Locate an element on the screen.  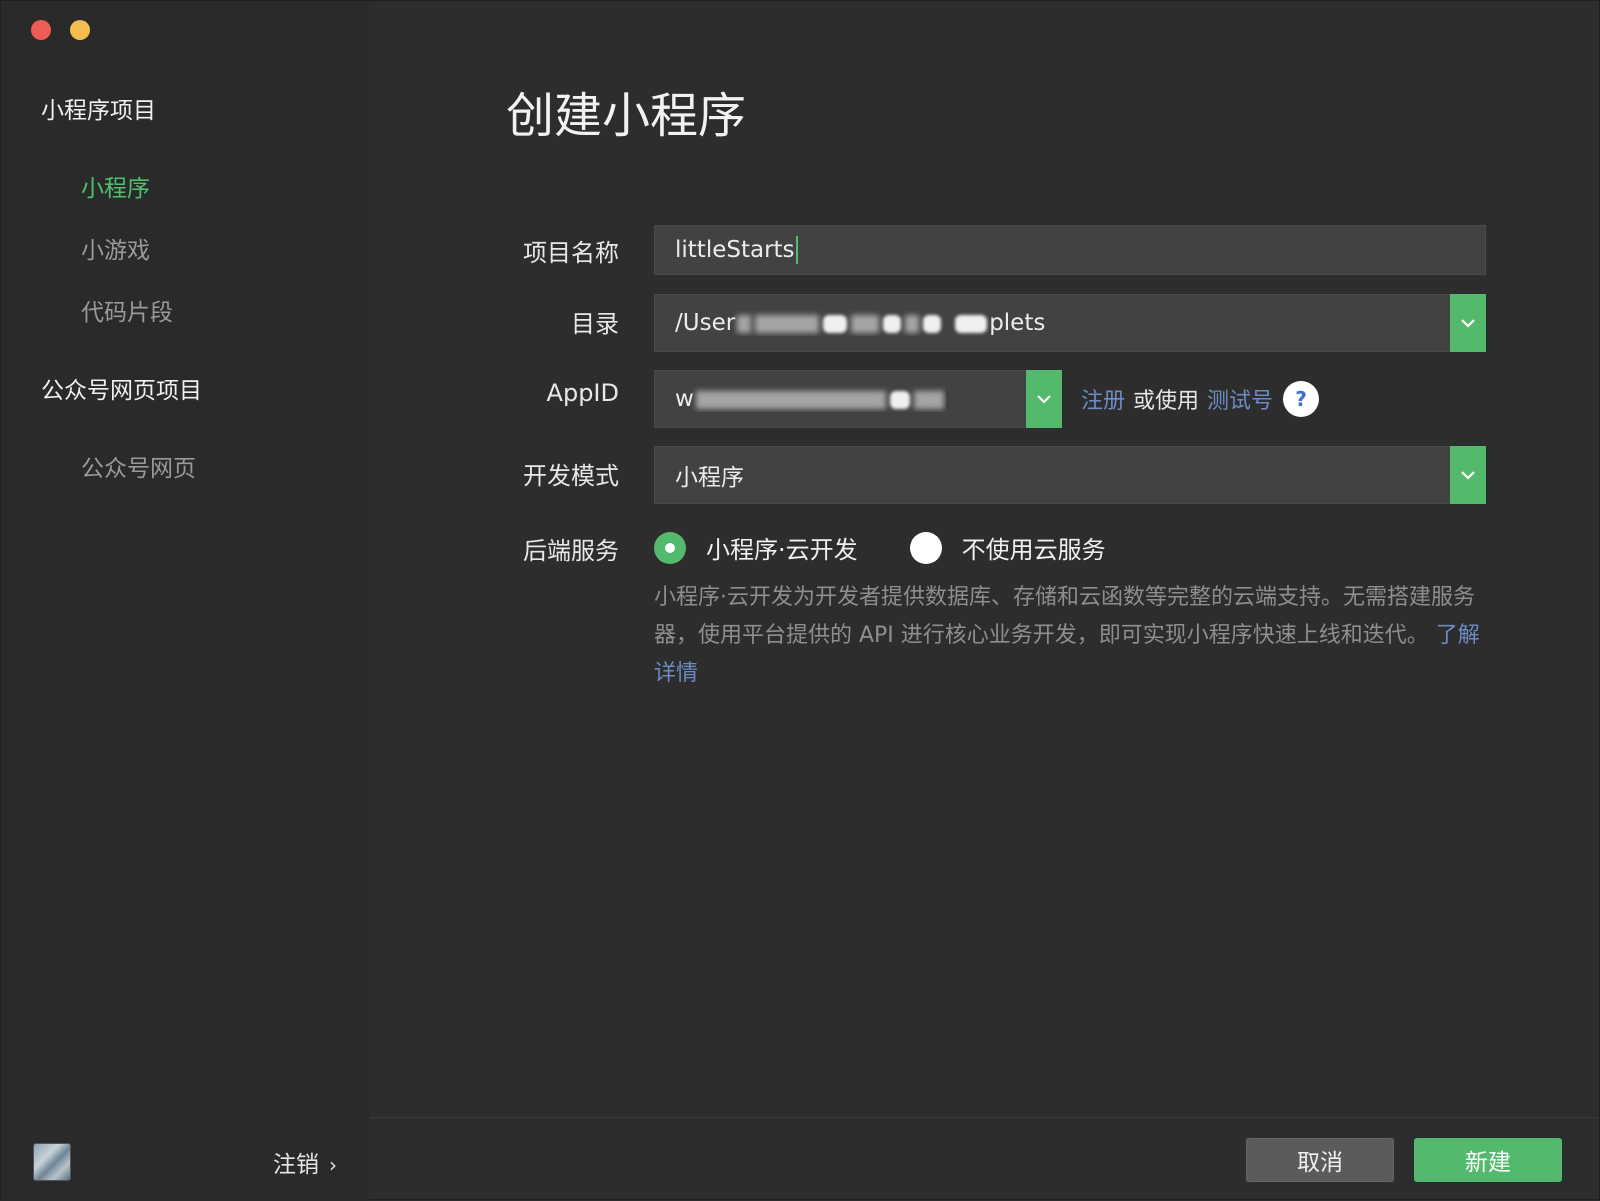
chevron-right-icon: › is located at coordinates (333, 1165).